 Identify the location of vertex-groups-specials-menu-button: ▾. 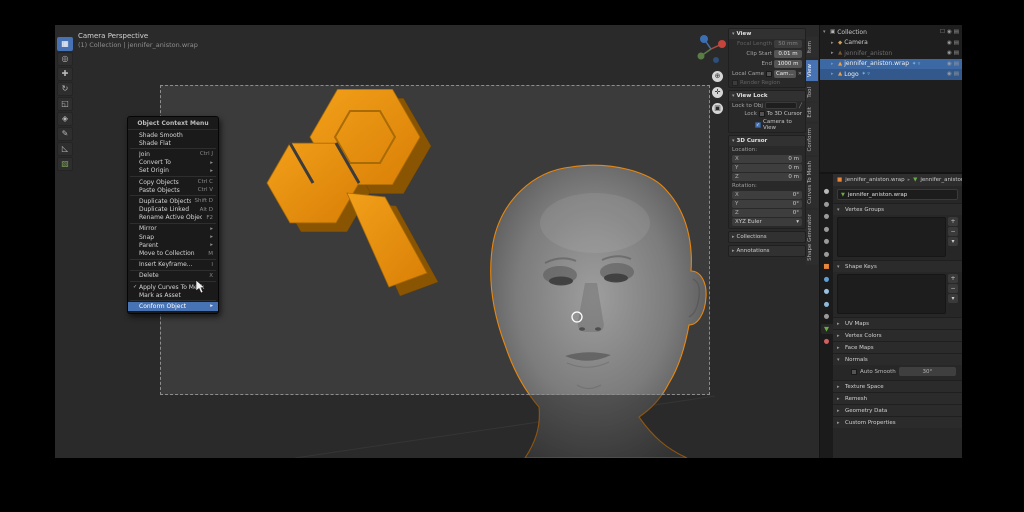
(953, 241).